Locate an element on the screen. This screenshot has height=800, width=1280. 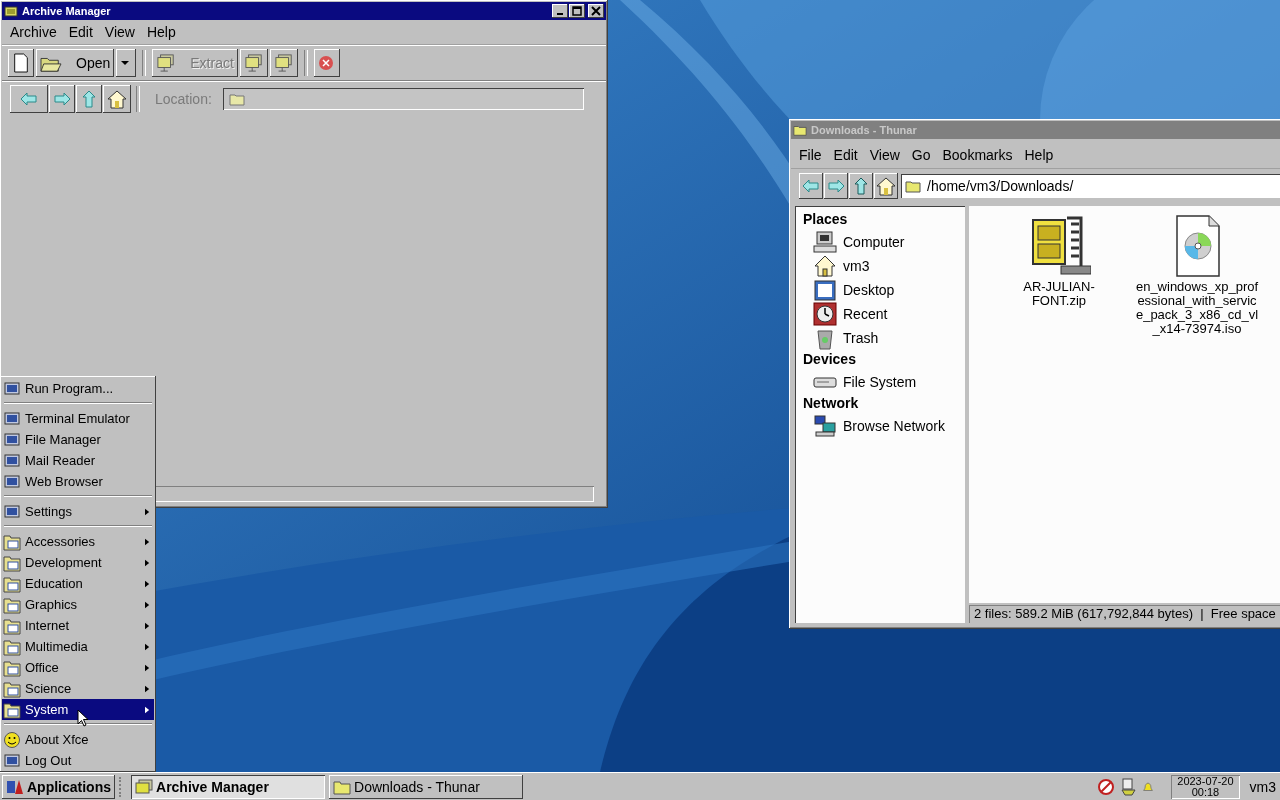
menu-item: Terminal Emulator is located at coordinates (78, 418).